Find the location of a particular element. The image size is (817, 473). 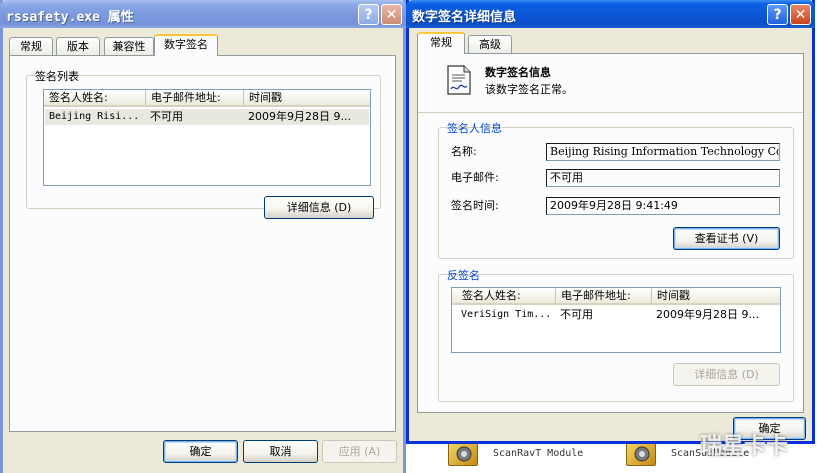

details-button: 详细信息 (D) is located at coordinates (319, 207).